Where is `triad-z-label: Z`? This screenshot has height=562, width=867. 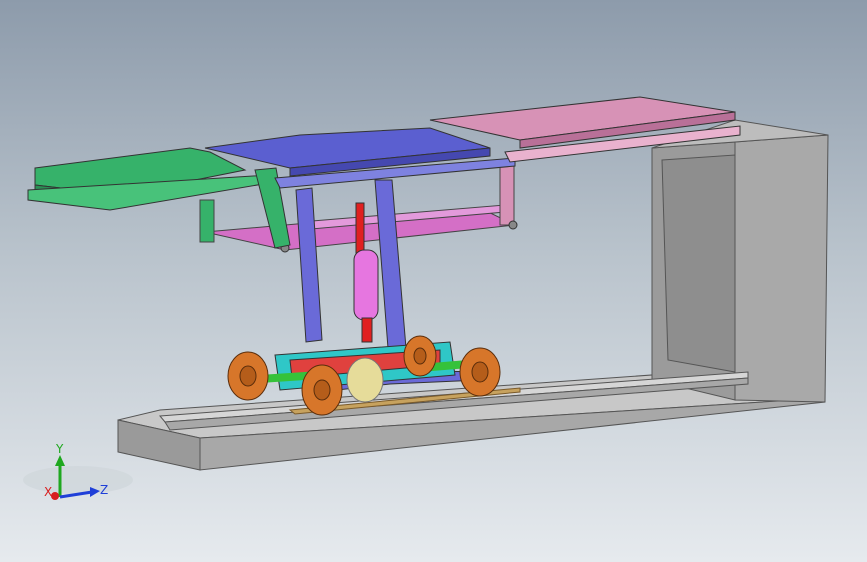
triad-z-label: Z is located at coordinates (104, 490).